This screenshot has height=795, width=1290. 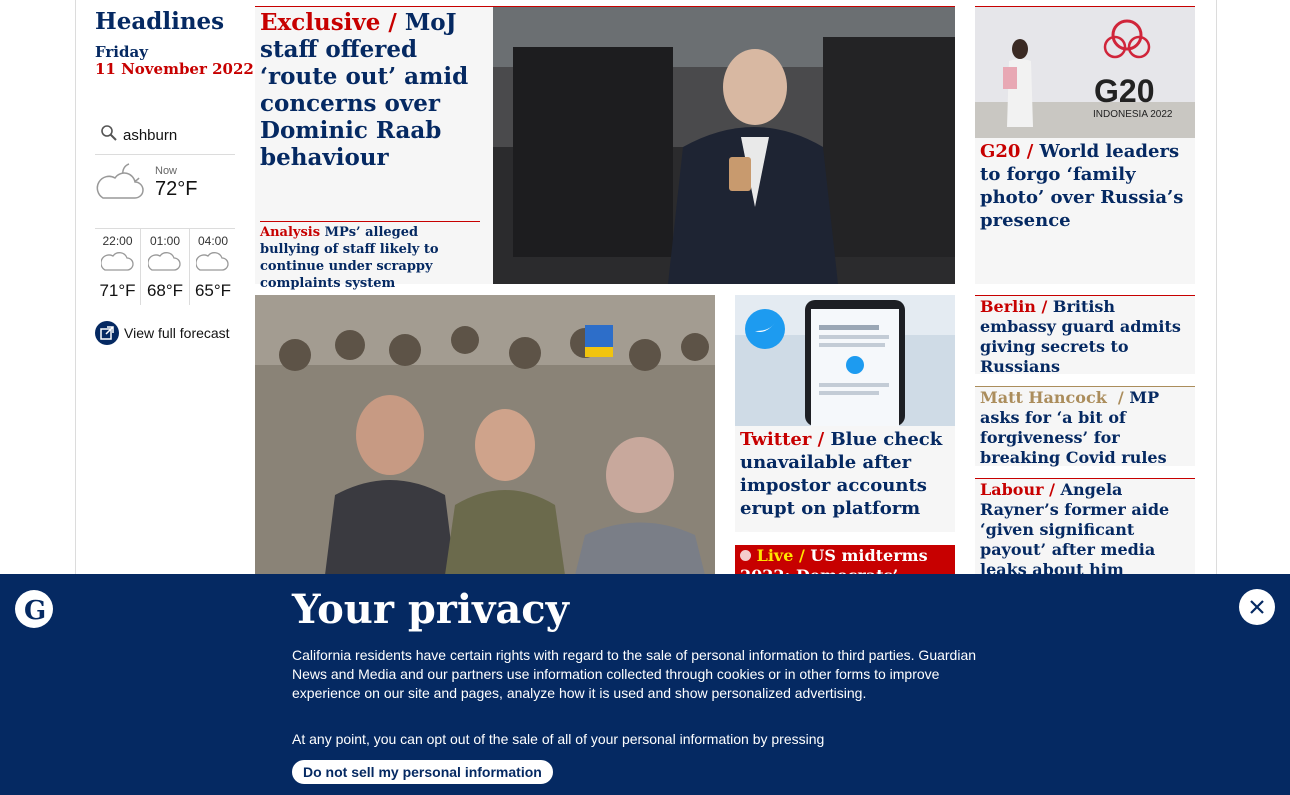 I want to click on g20-logo-sub: INDONESIA 2022, so click(x=1133, y=114).